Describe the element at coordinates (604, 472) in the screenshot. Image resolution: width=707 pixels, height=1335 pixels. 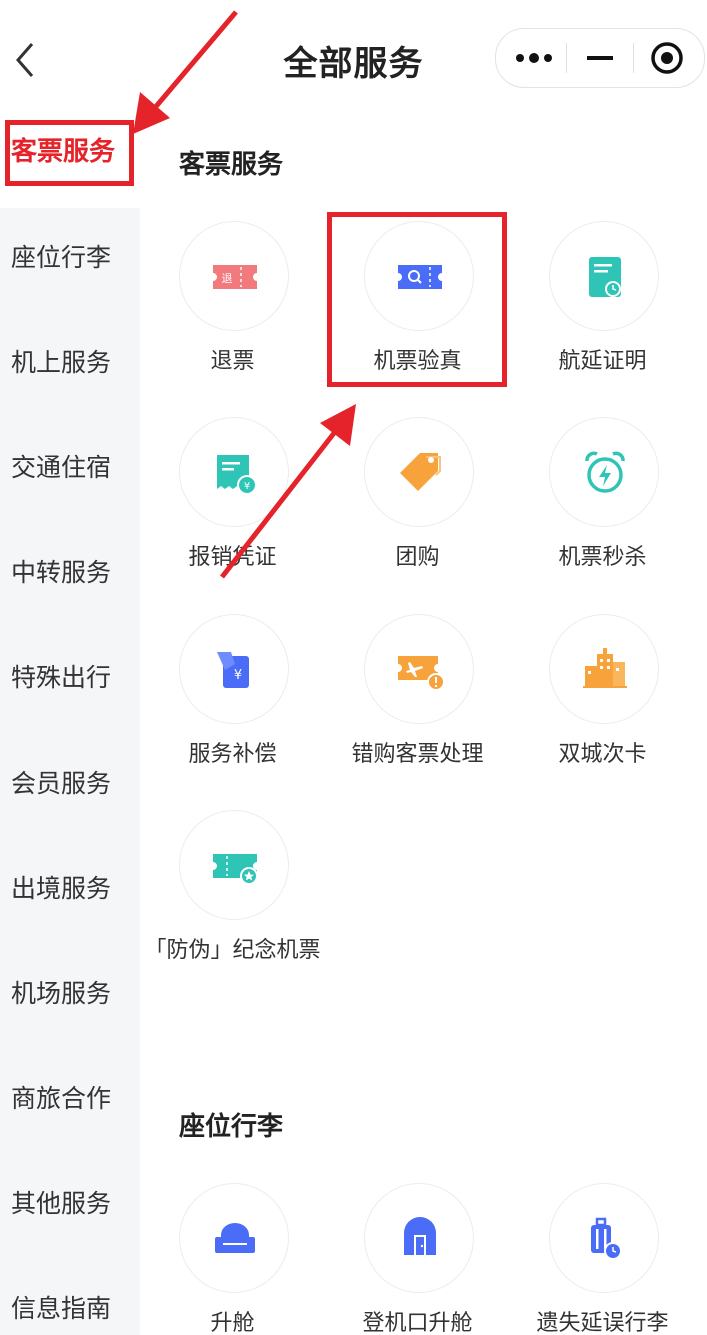
I see `flash-sale-alarm-icon` at that location.